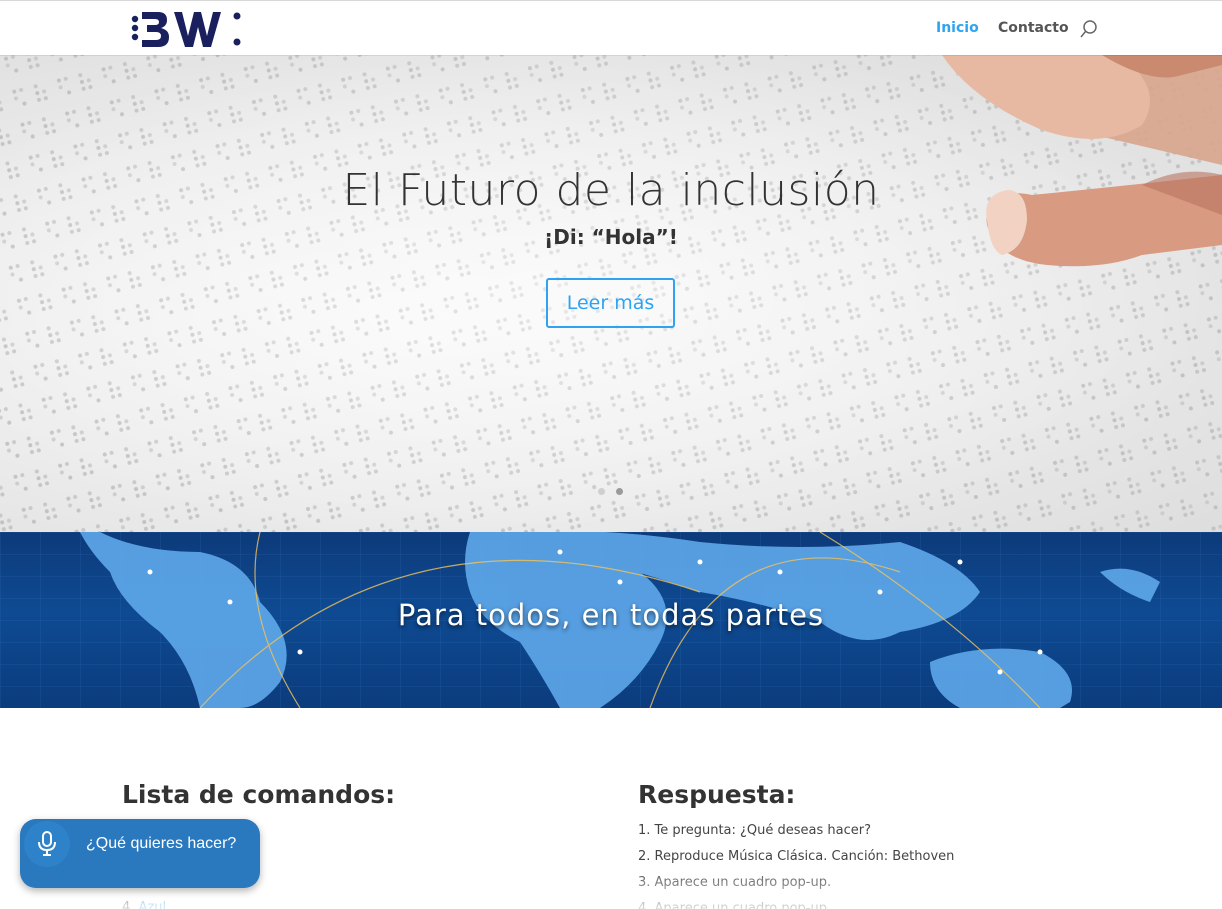 This screenshot has height=909, width=1222. Describe the element at coordinates (755, 830) in the screenshot. I see `list-item: 1. Te pregunta: ¿Qué deseas hacer?` at that location.